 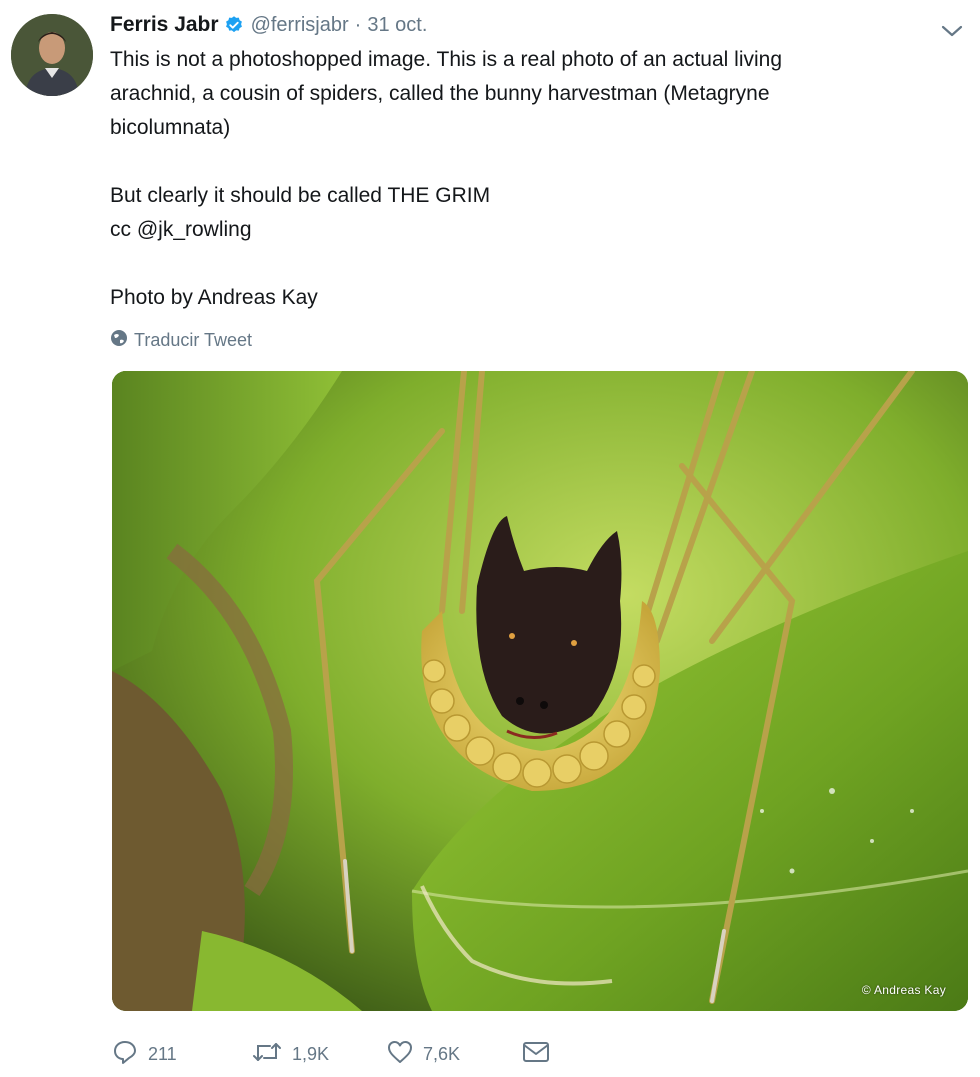 What do you see at coordinates (400, 1054) in the screenshot?
I see `heart-icon` at bounding box center [400, 1054].